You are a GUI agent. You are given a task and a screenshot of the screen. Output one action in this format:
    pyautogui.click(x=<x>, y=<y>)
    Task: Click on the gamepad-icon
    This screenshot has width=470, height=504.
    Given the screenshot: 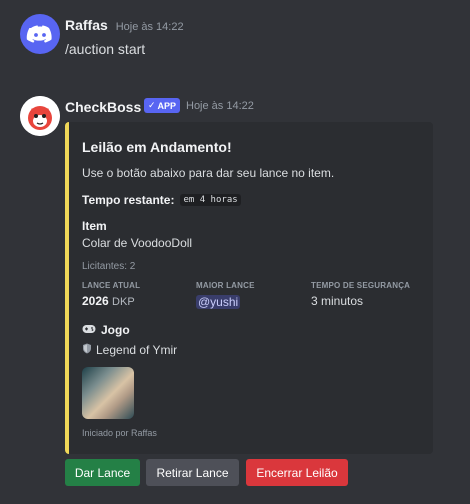 What is the action you would take?
    pyautogui.click(x=89, y=330)
    